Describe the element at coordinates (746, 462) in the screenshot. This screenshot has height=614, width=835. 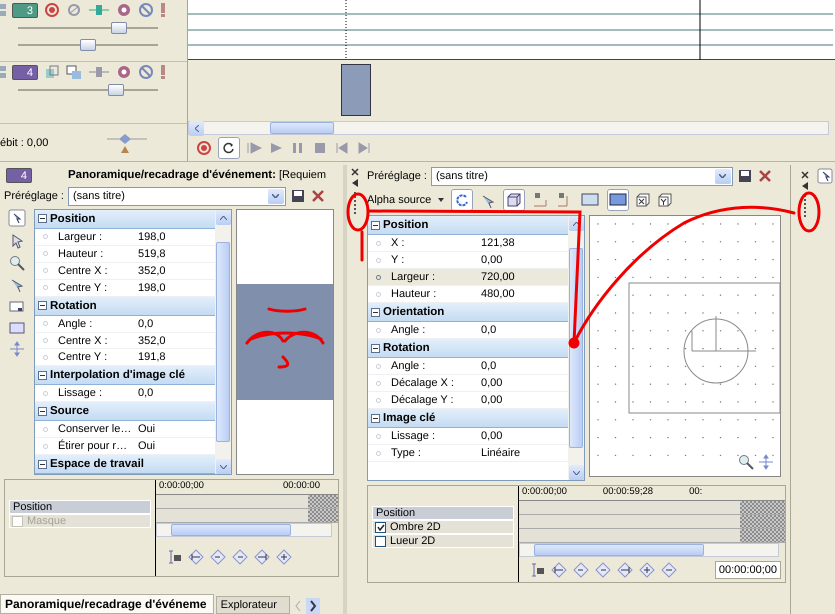
I see `zoom-icon` at that location.